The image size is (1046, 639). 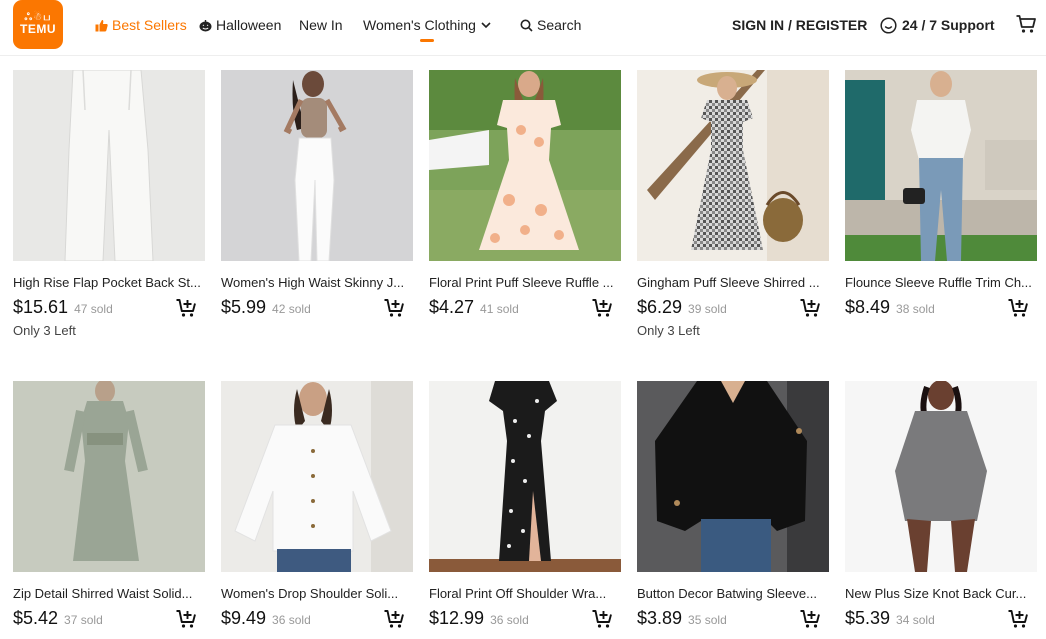 I want to click on nav-new-in-label: New In, so click(x=321, y=25).